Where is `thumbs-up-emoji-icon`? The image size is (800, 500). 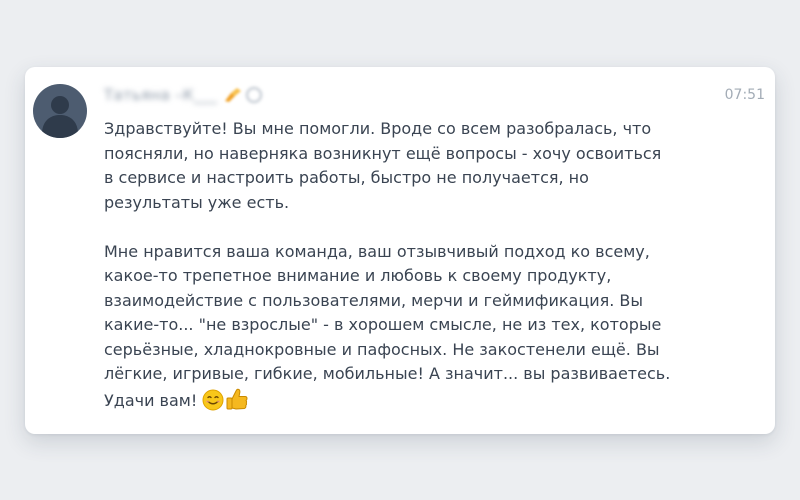
thumbs-up-emoji-icon is located at coordinates (237, 398).